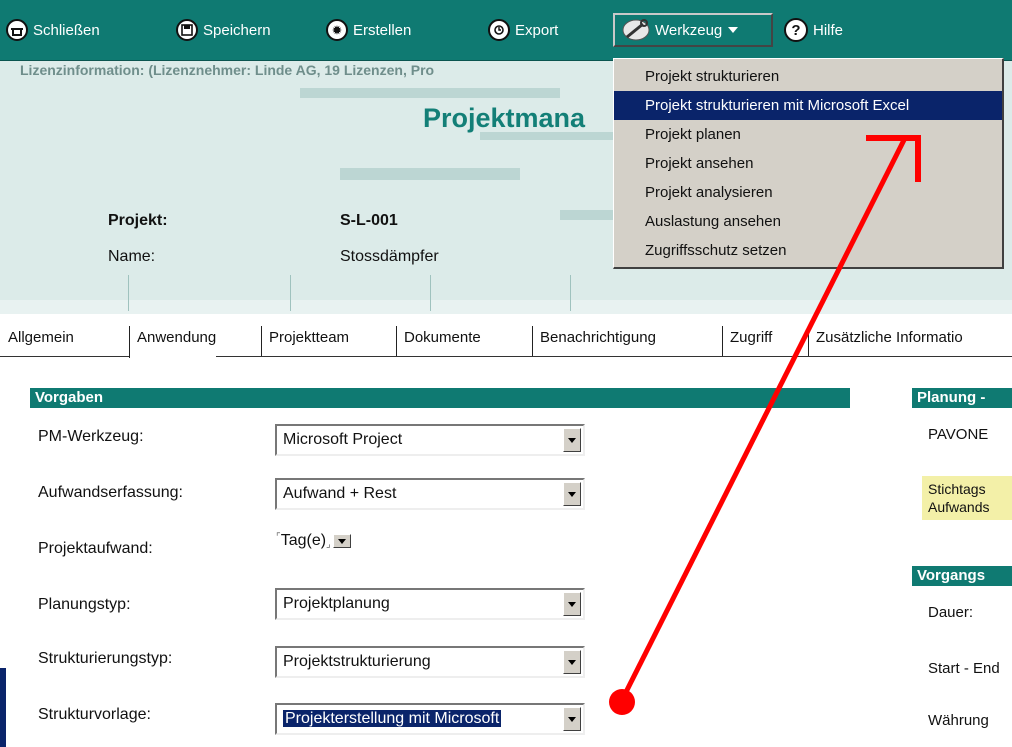 Image resolution: width=1012 pixels, height=747 pixels. Describe the element at coordinates (357, 661) in the screenshot. I see `structuring-type-value: Projektstrukturierung` at that location.